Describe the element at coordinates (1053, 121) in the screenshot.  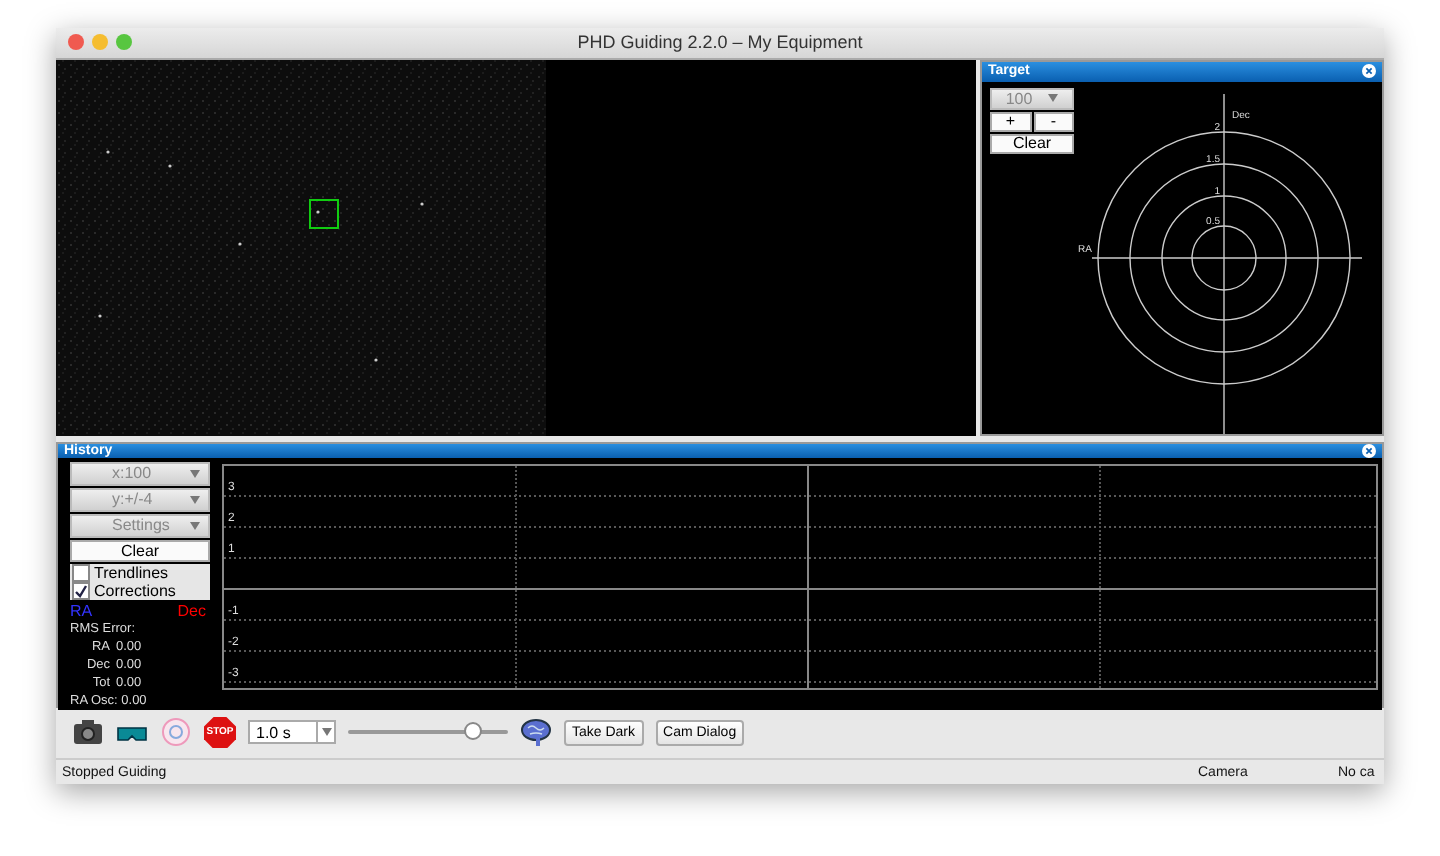
I see `zoom-step-button: -` at that location.